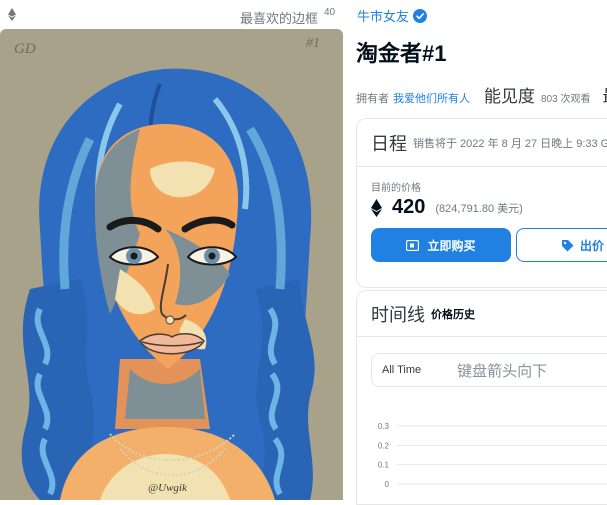 The width and height of the screenshot is (607, 505). What do you see at coordinates (604, 94) in the screenshot?
I see `favorites-label-cut: 最` at bounding box center [604, 94].